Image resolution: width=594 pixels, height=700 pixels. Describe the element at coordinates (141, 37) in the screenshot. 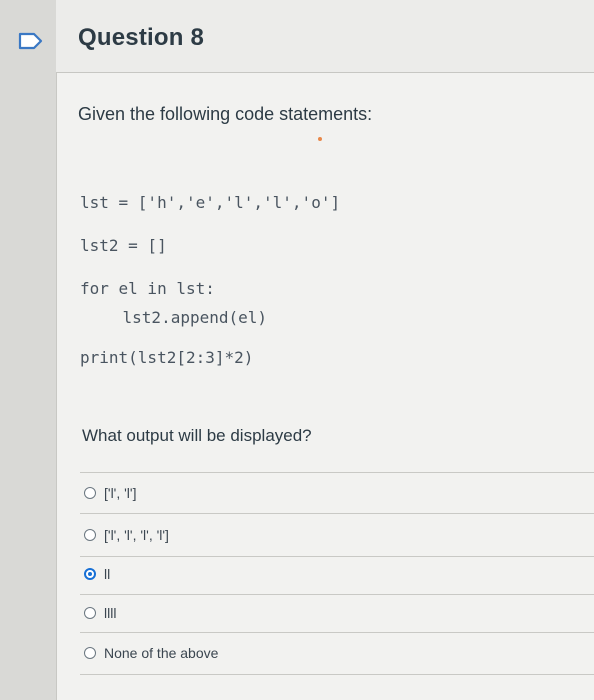

I see `question-title: Question 8` at that location.